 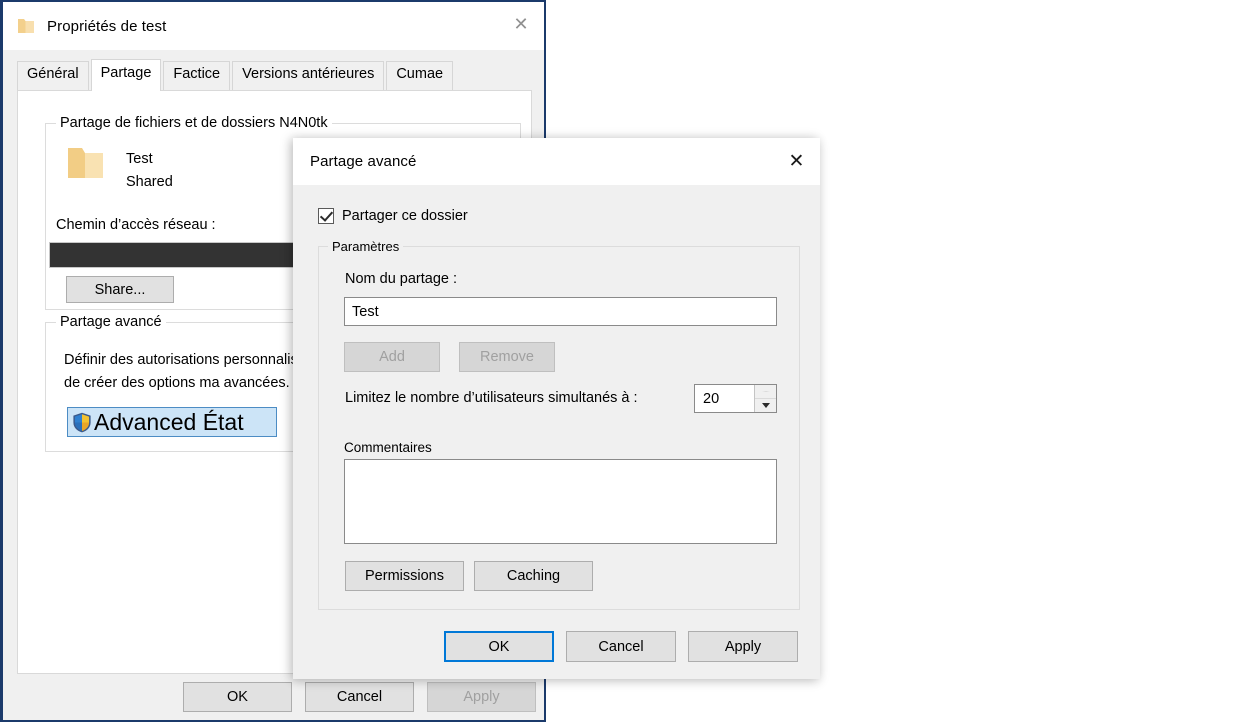 I want to click on settings-groupbox-legend: Paramètres, so click(x=366, y=246).